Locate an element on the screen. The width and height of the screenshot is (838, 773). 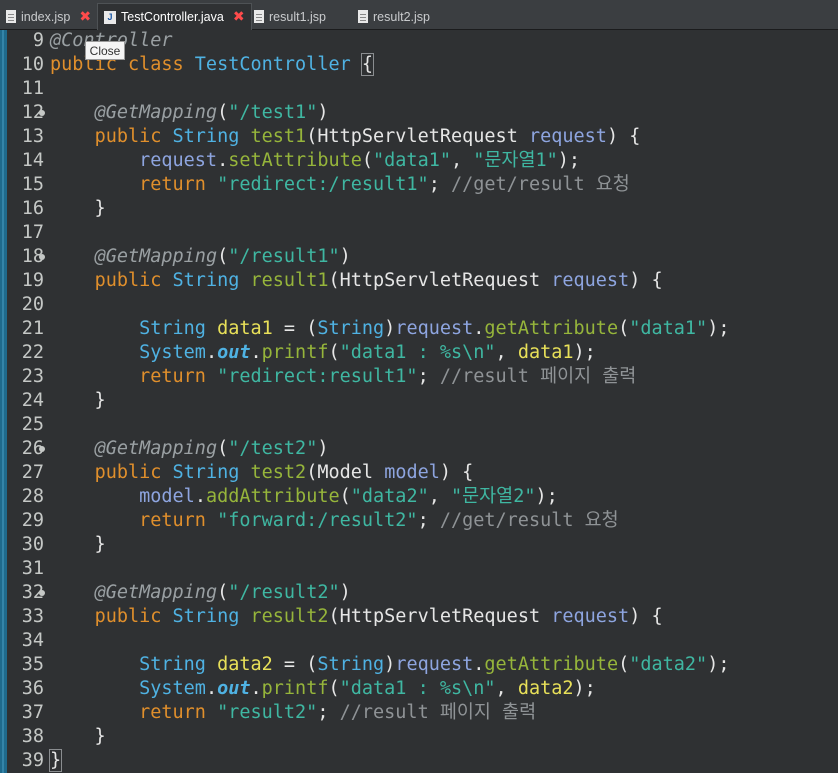
line-number: 10 is located at coordinates (32, 64).